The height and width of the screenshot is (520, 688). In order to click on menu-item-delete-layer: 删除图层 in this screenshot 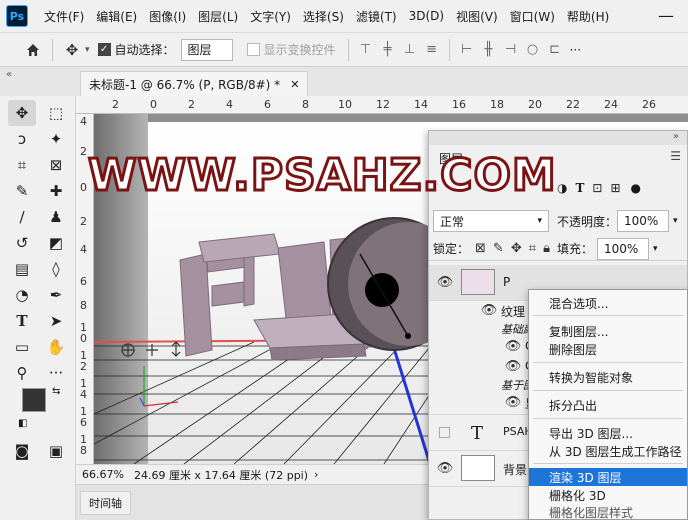, I will do `click(608, 349)`.